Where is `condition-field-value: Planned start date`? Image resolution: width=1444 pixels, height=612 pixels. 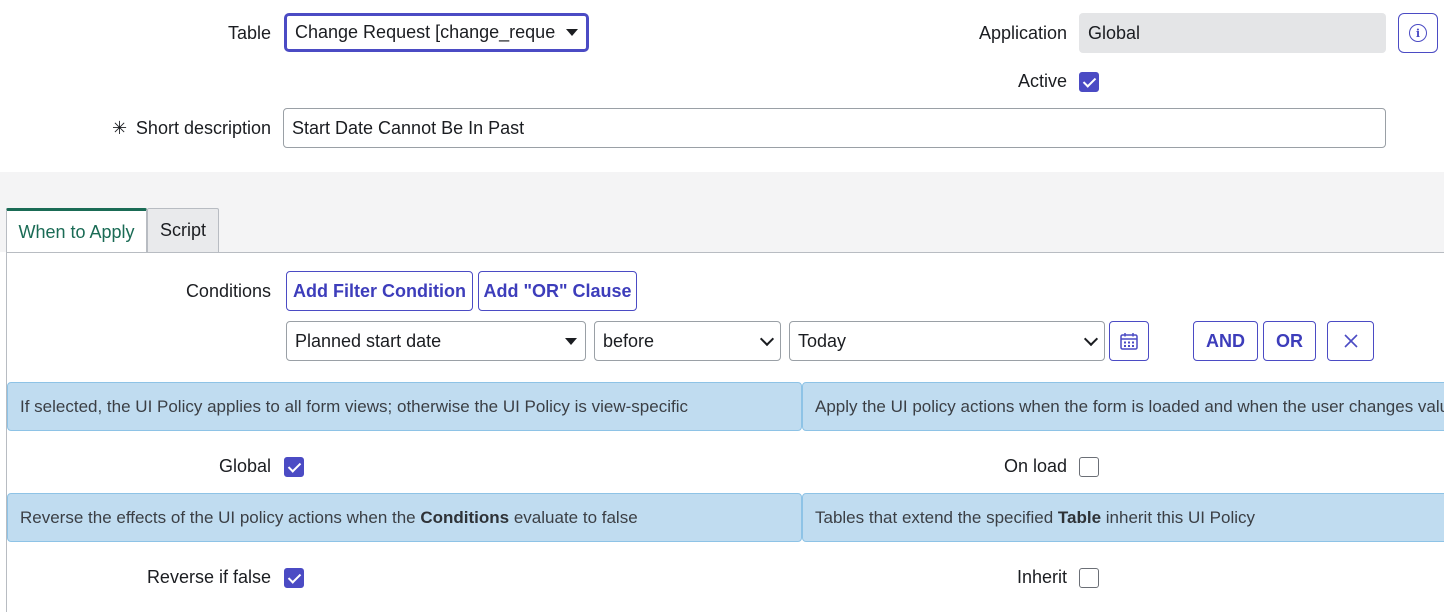
condition-field-value: Planned start date is located at coordinates (368, 340).